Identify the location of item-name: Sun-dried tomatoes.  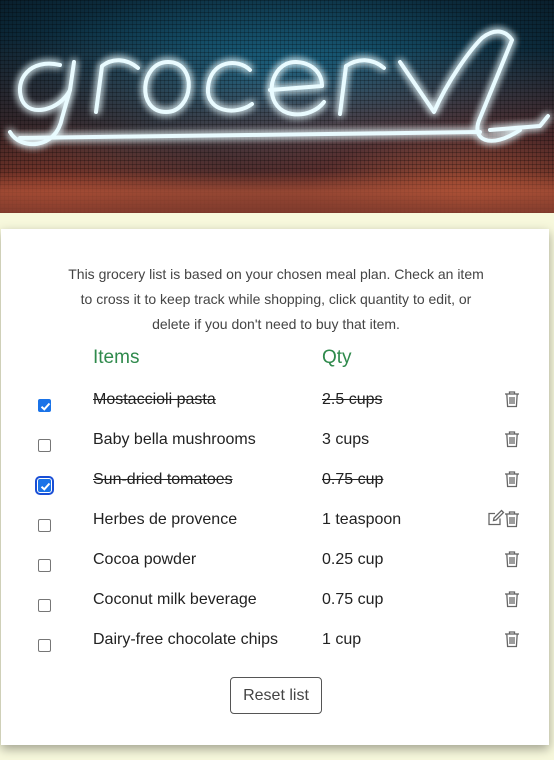
(163, 479).